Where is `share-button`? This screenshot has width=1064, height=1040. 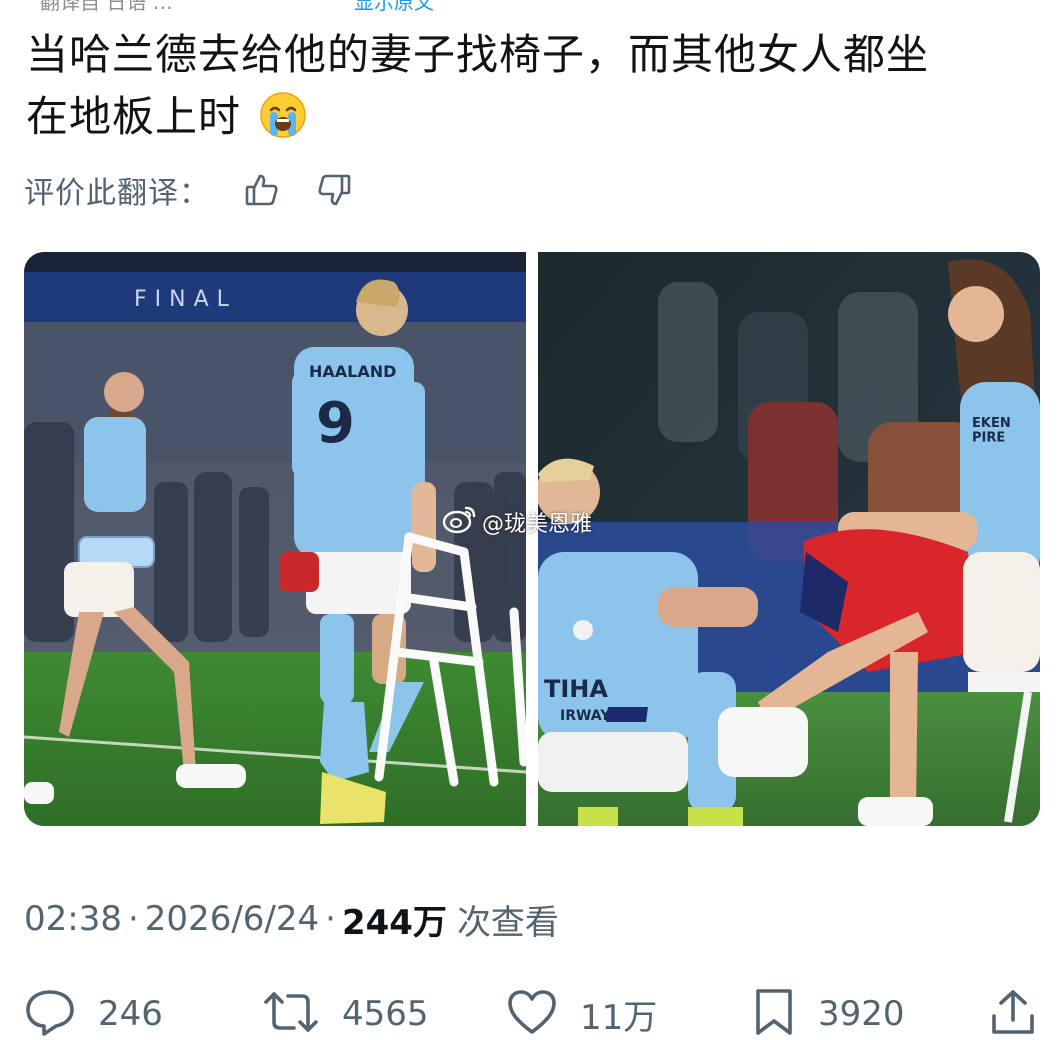 share-button is located at coordinates (1013, 1014).